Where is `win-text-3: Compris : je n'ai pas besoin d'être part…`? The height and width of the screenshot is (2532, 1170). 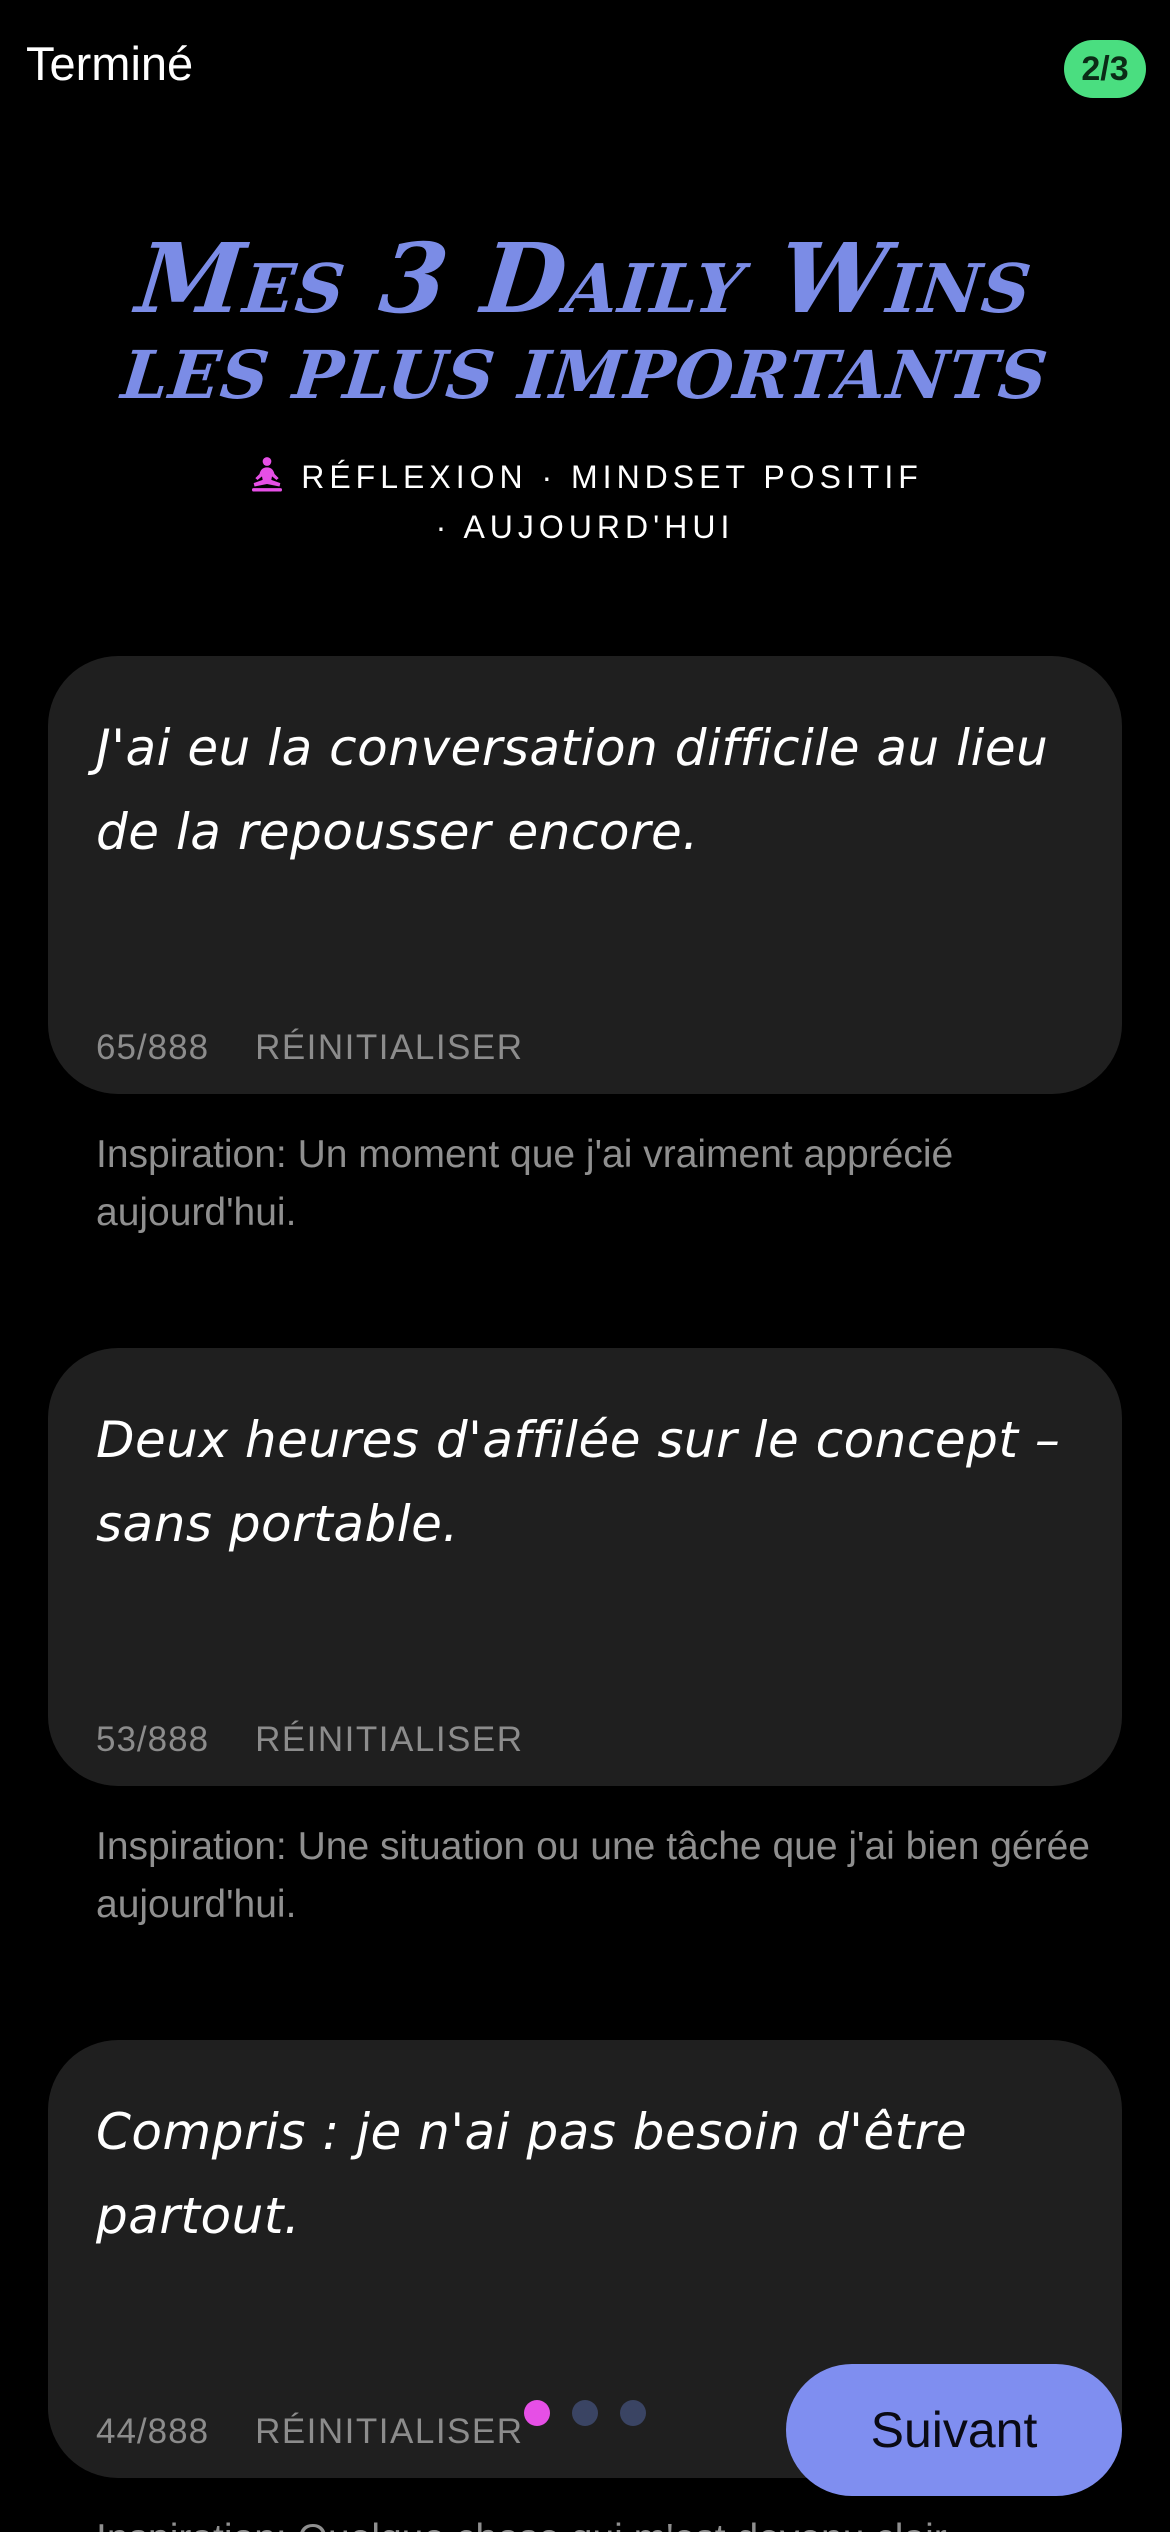 win-text-3: Compris : je n'ai pas besoin d'être part… is located at coordinates (596, 2174).